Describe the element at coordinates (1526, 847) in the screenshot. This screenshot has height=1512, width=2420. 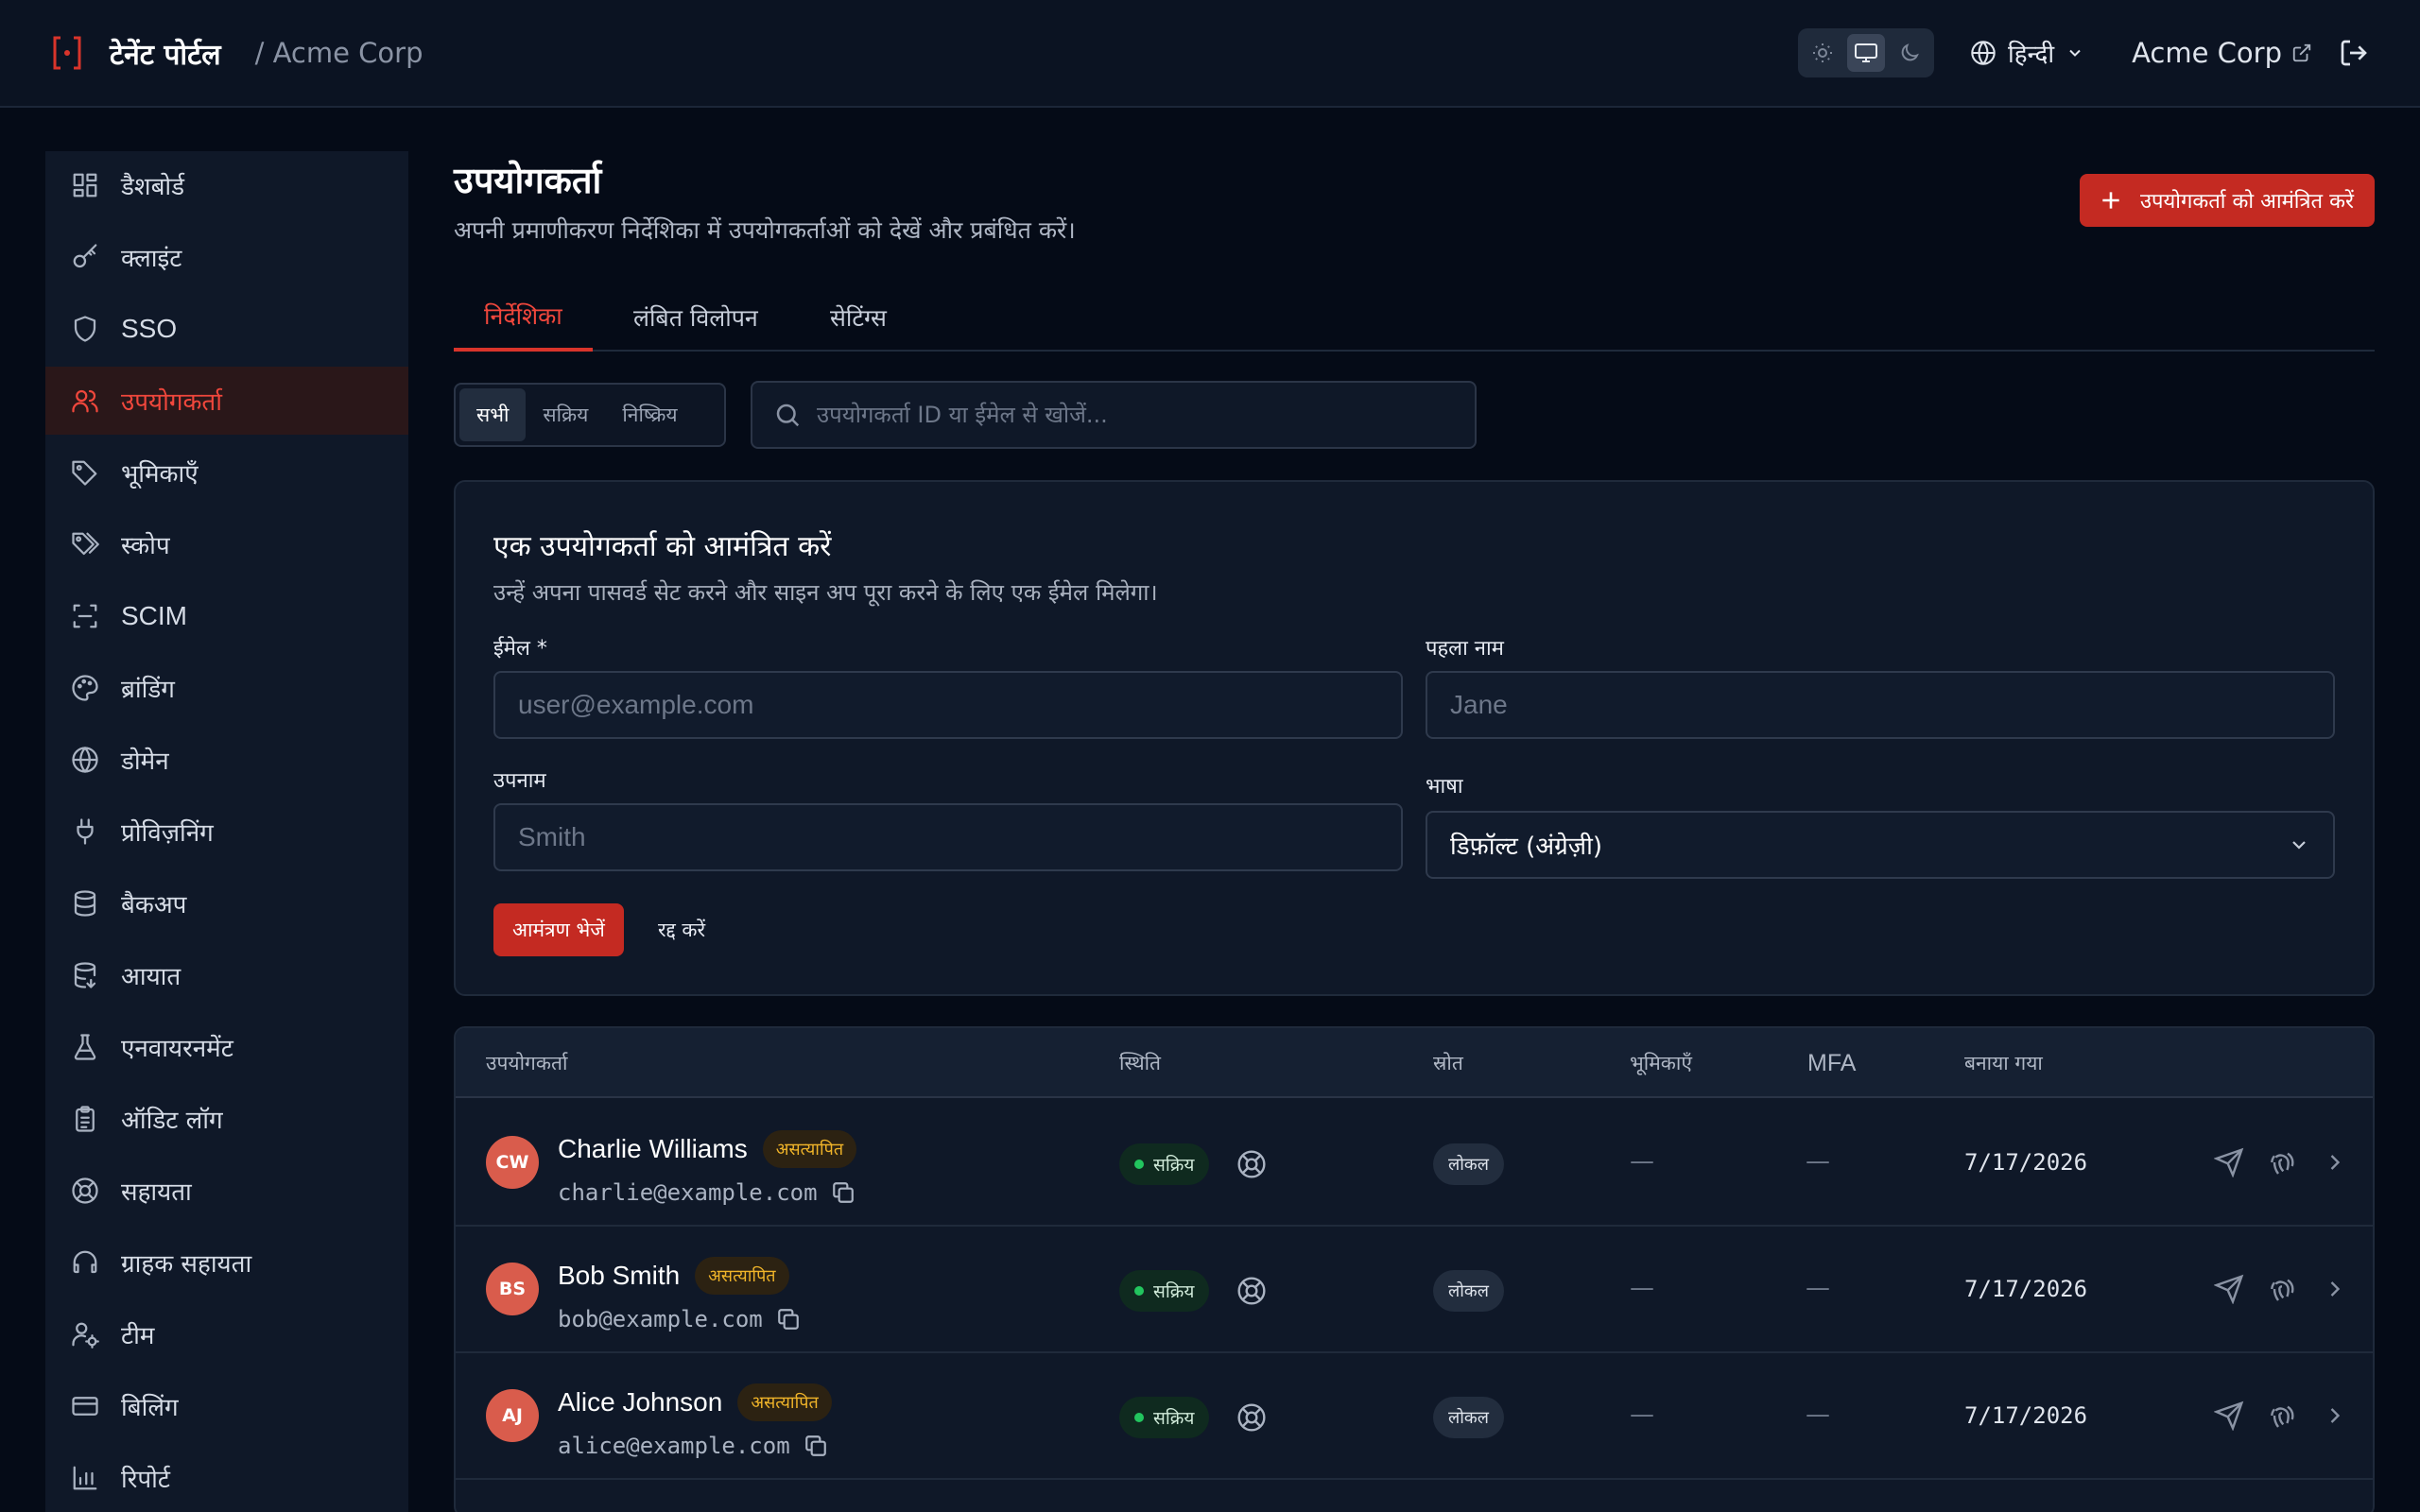
I see `language-select-value: डिफ़ॉल्ट (अंग्रेज़ी)` at that location.